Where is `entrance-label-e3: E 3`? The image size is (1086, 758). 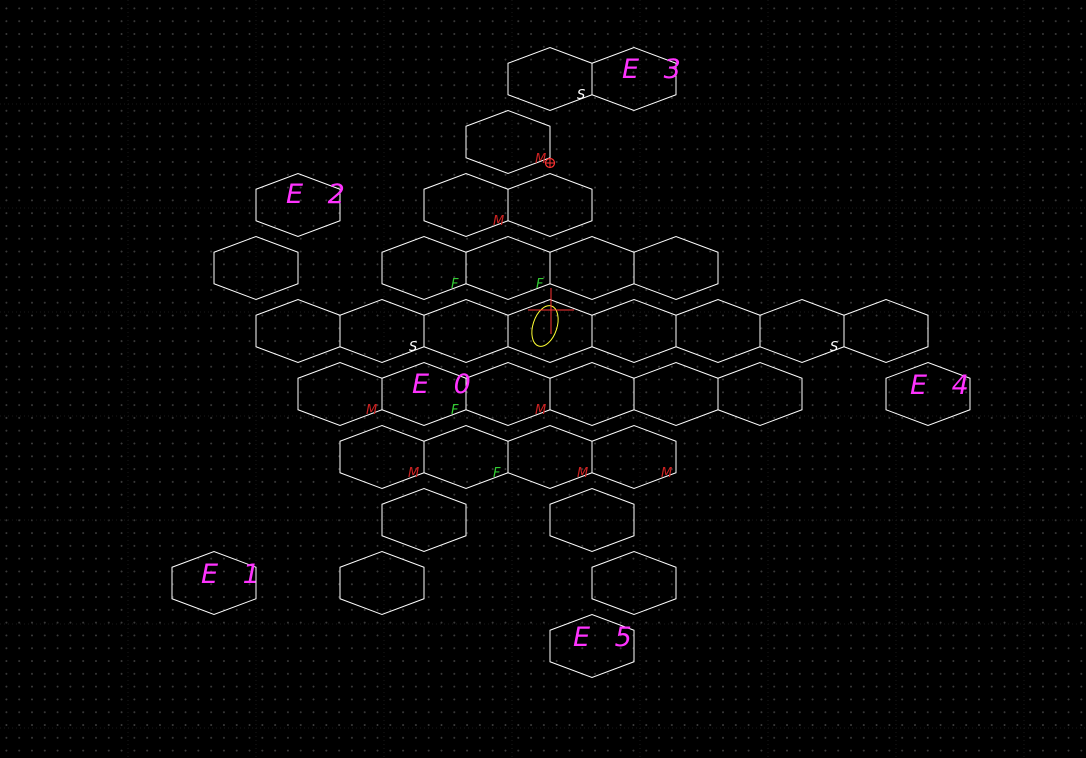
entrance-label-e3: E 3 is located at coordinates (655, 69).